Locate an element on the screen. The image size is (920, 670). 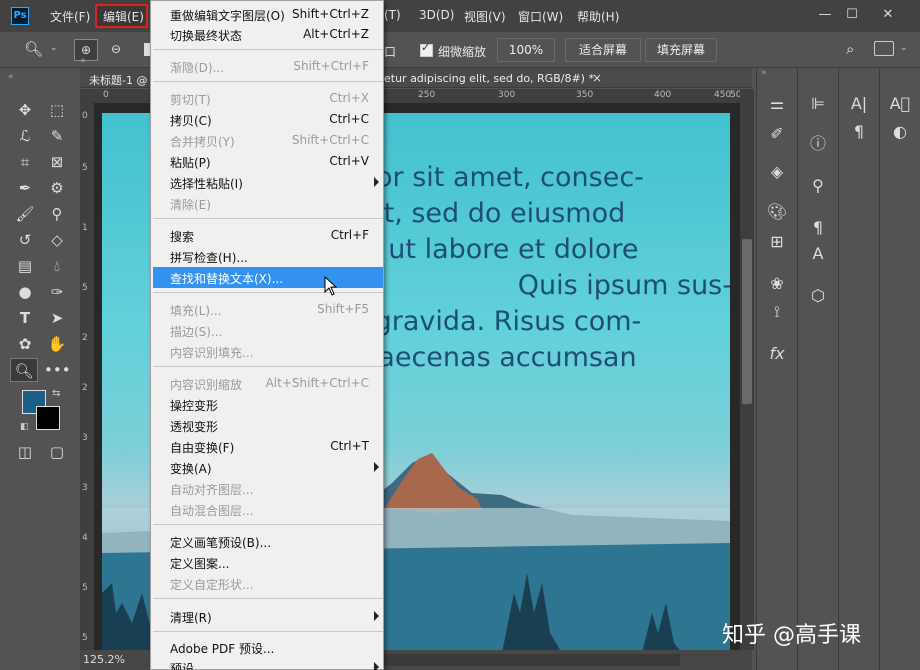
hand-tool-icon: ✋ is located at coordinates (57, 344).